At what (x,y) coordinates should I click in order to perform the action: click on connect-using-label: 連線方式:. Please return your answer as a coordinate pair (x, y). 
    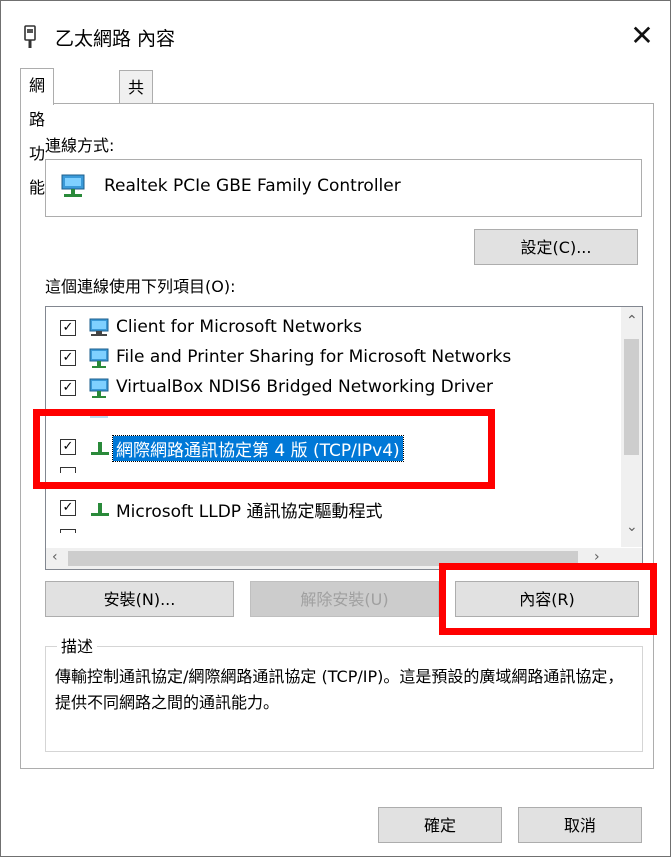
    Looking at the image, I should click on (80, 145).